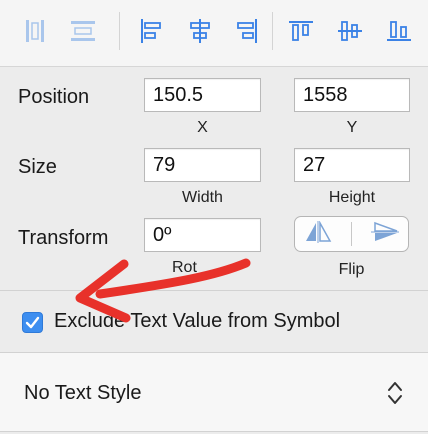 The image size is (428, 434). I want to click on transform-label: Transform, so click(63, 238).